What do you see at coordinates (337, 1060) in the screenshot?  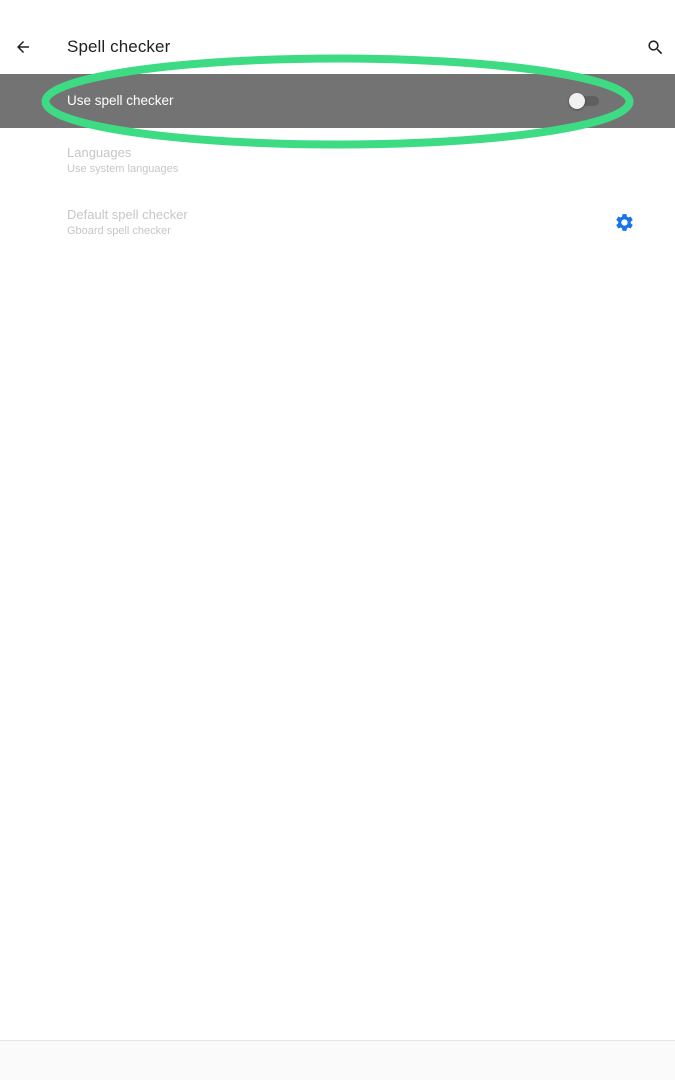 I see `bottom-navigation-area` at bounding box center [337, 1060].